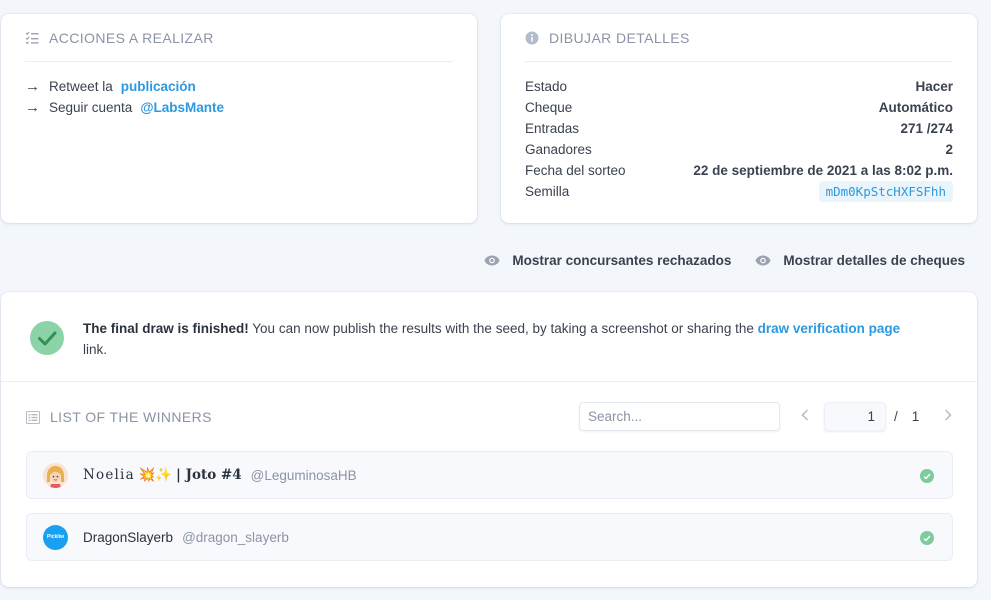 This screenshot has height=600, width=991. What do you see at coordinates (552, 128) in the screenshot?
I see `detail-label: Entradas` at bounding box center [552, 128].